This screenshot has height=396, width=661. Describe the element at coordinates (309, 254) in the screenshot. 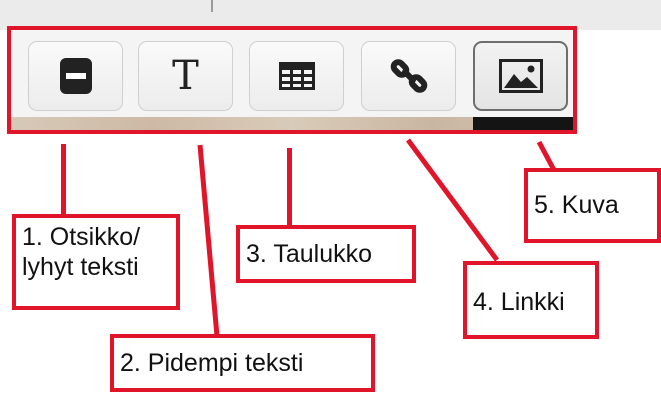

I see `callout-table-label: 3. Taulukko` at that location.